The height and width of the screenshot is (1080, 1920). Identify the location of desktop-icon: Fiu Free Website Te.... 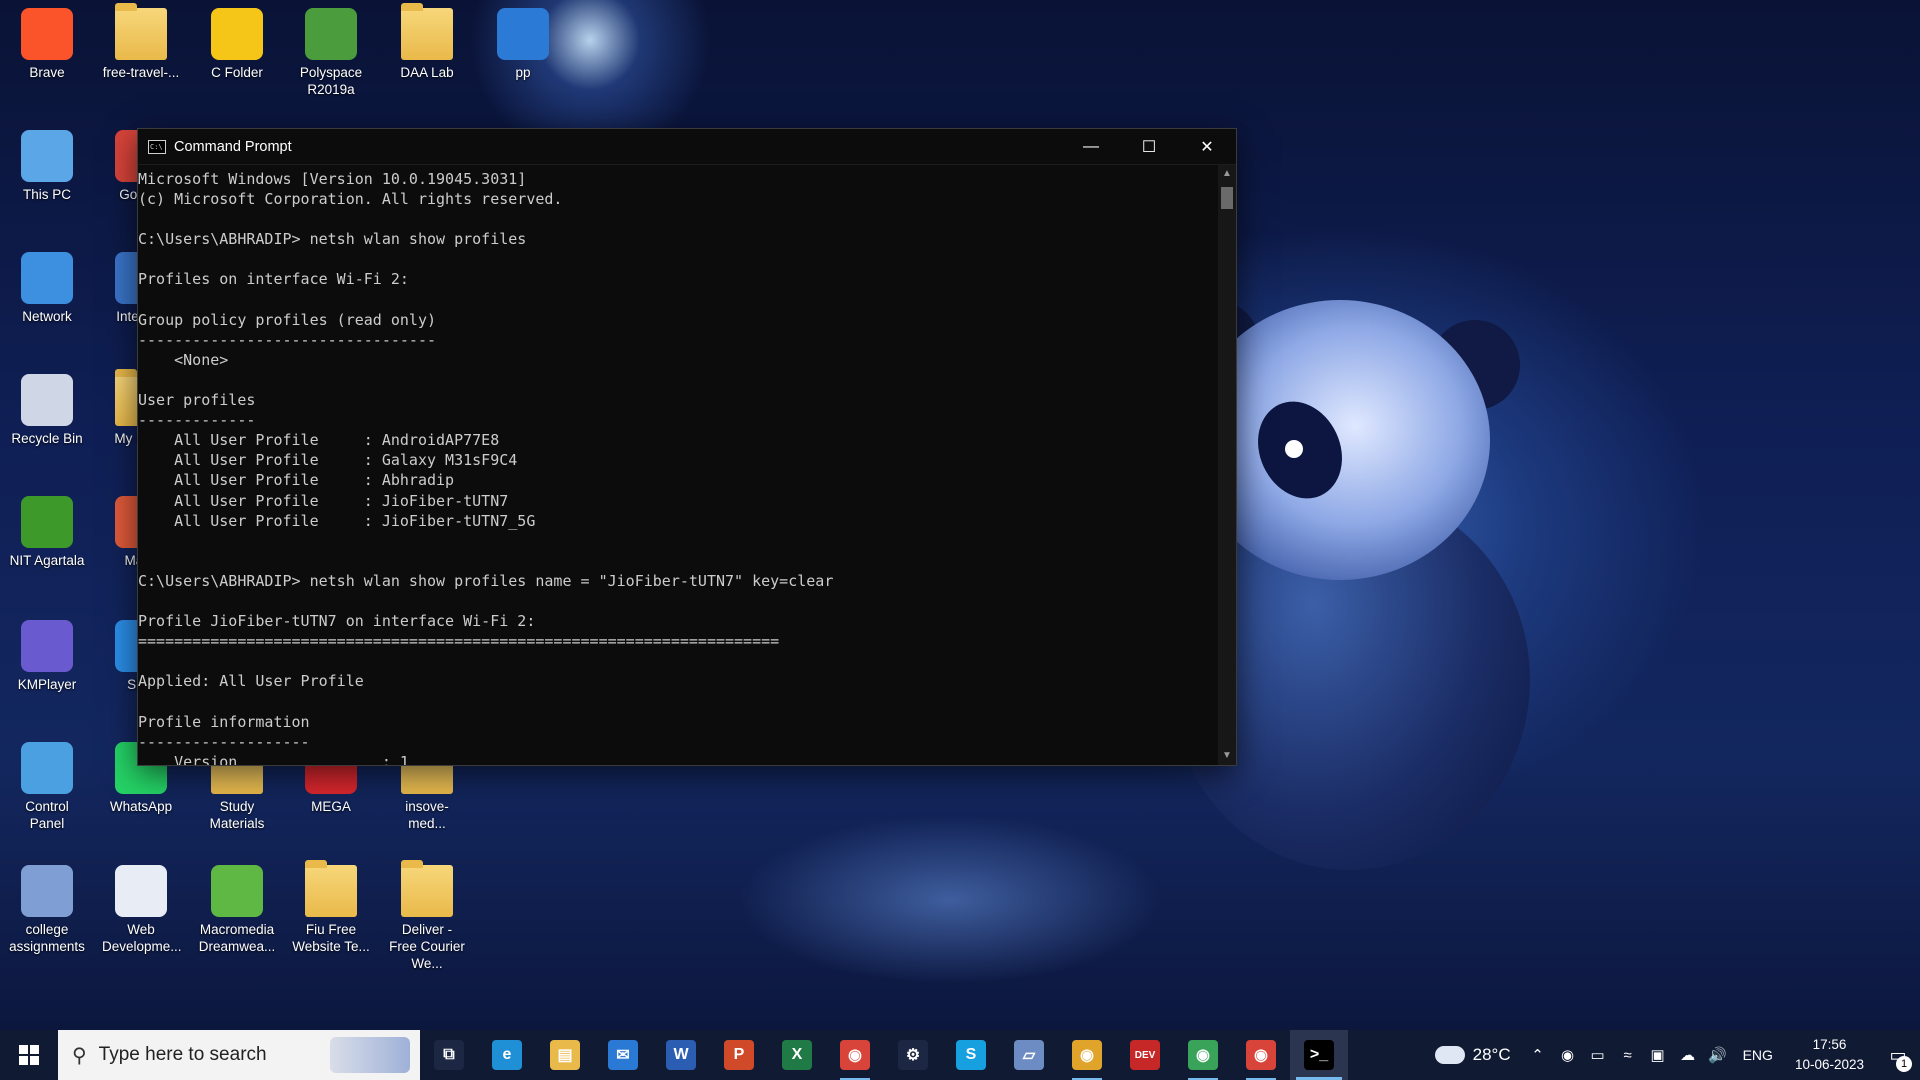
(331, 907).